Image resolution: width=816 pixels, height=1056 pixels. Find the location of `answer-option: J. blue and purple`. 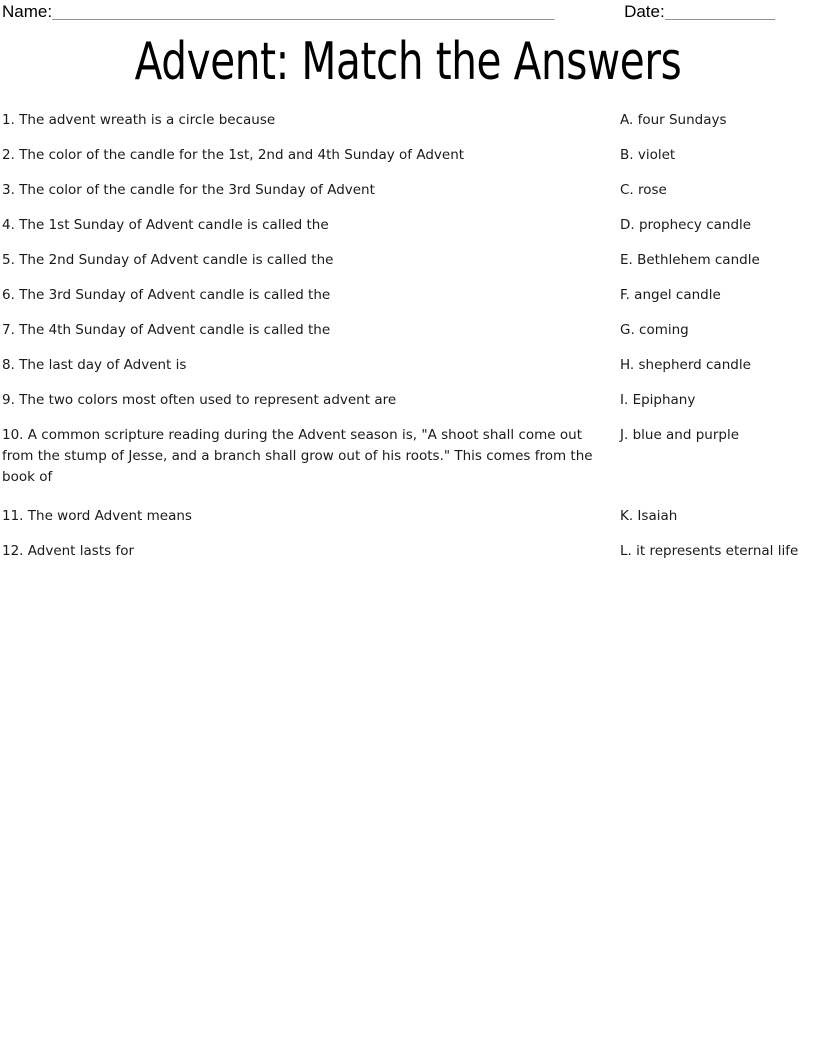

answer-option: J. blue and purple is located at coordinates (680, 435).